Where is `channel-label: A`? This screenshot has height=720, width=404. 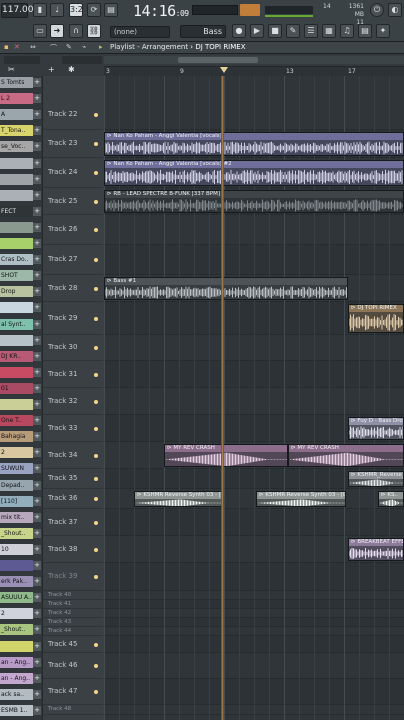 channel-label: A is located at coordinates (16, 115).